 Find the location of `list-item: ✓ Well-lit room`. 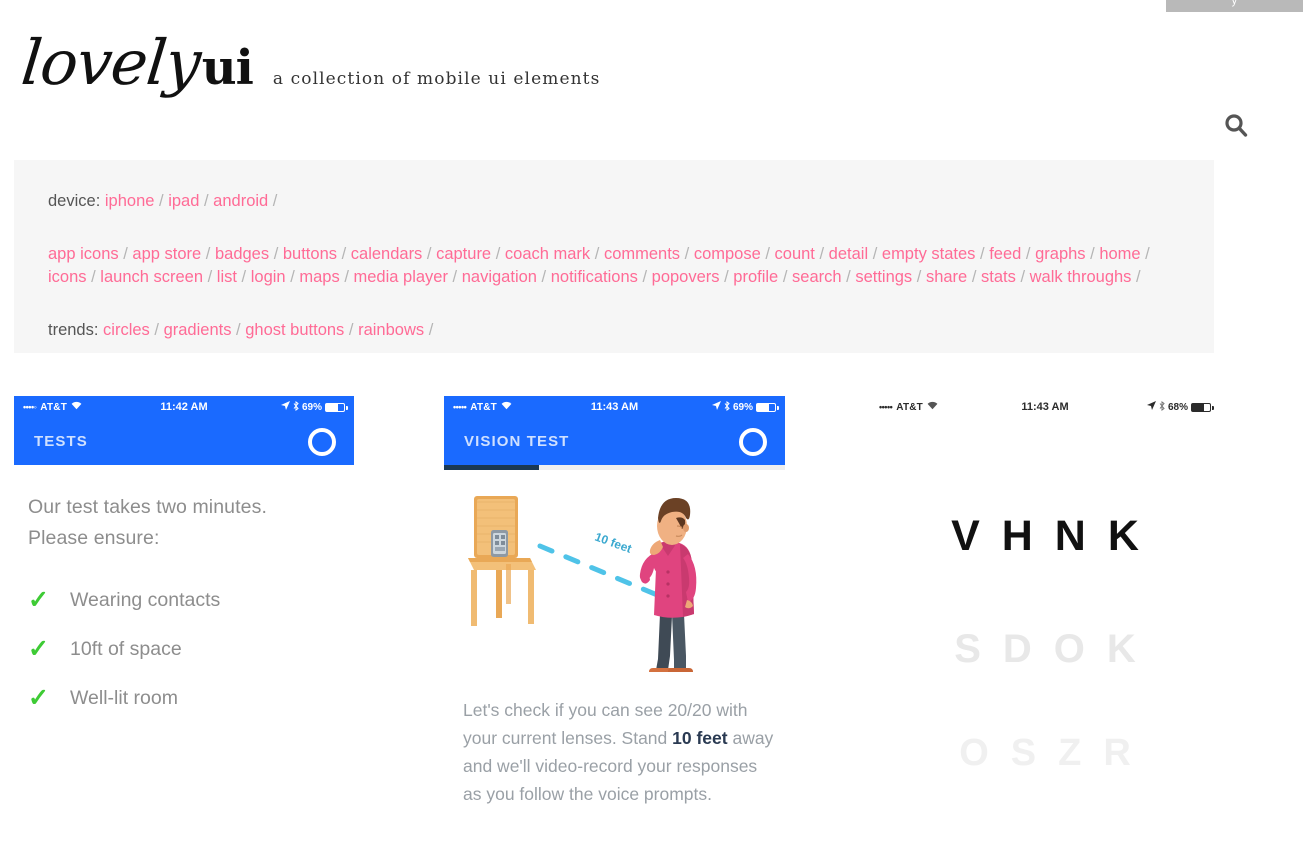

list-item: ✓ Well-lit room is located at coordinates (191, 698).